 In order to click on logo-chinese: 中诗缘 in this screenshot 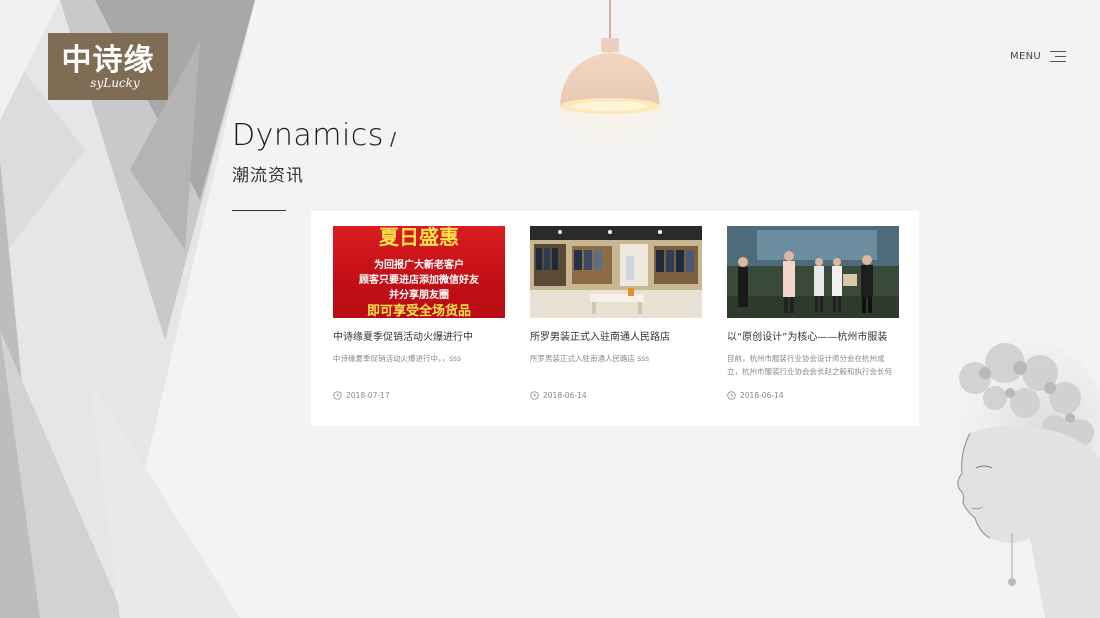, I will do `click(108, 60)`.